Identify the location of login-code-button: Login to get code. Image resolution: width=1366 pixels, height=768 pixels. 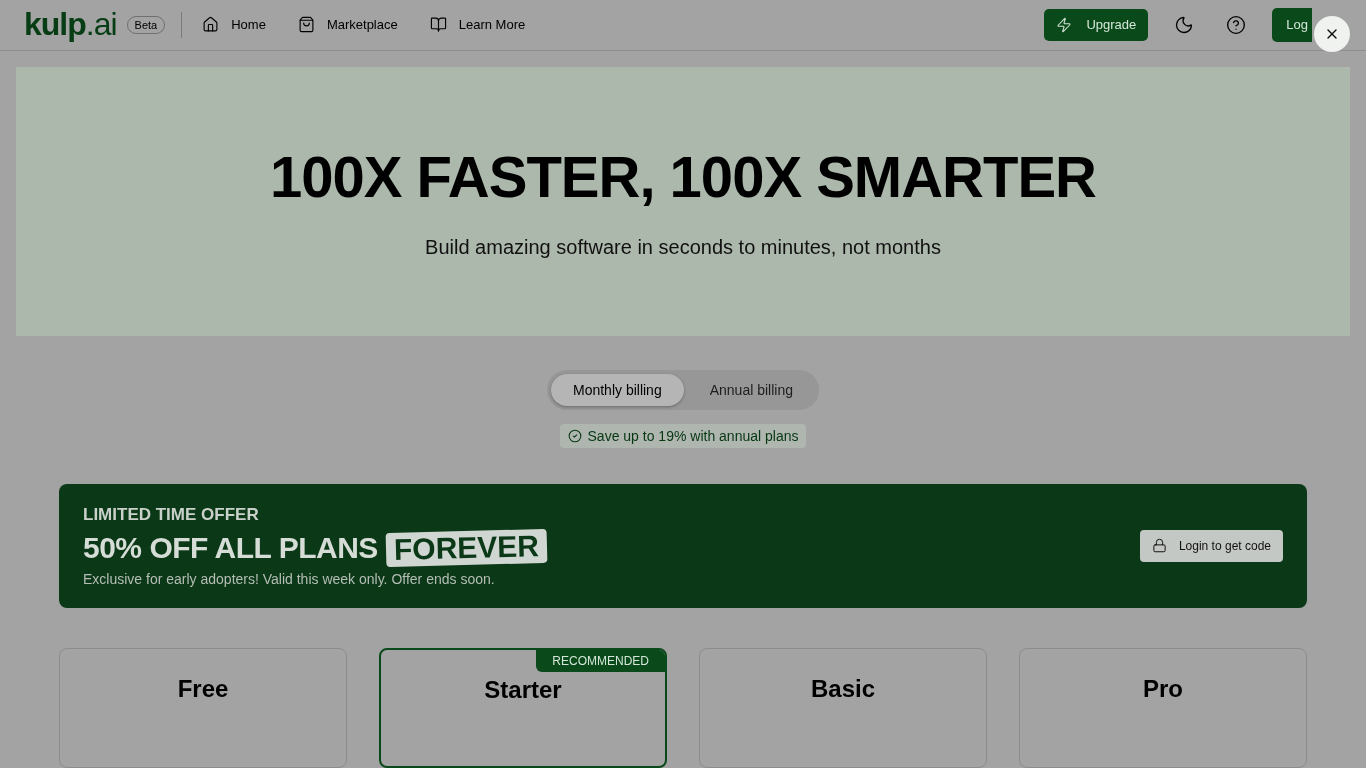
(1211, 545).